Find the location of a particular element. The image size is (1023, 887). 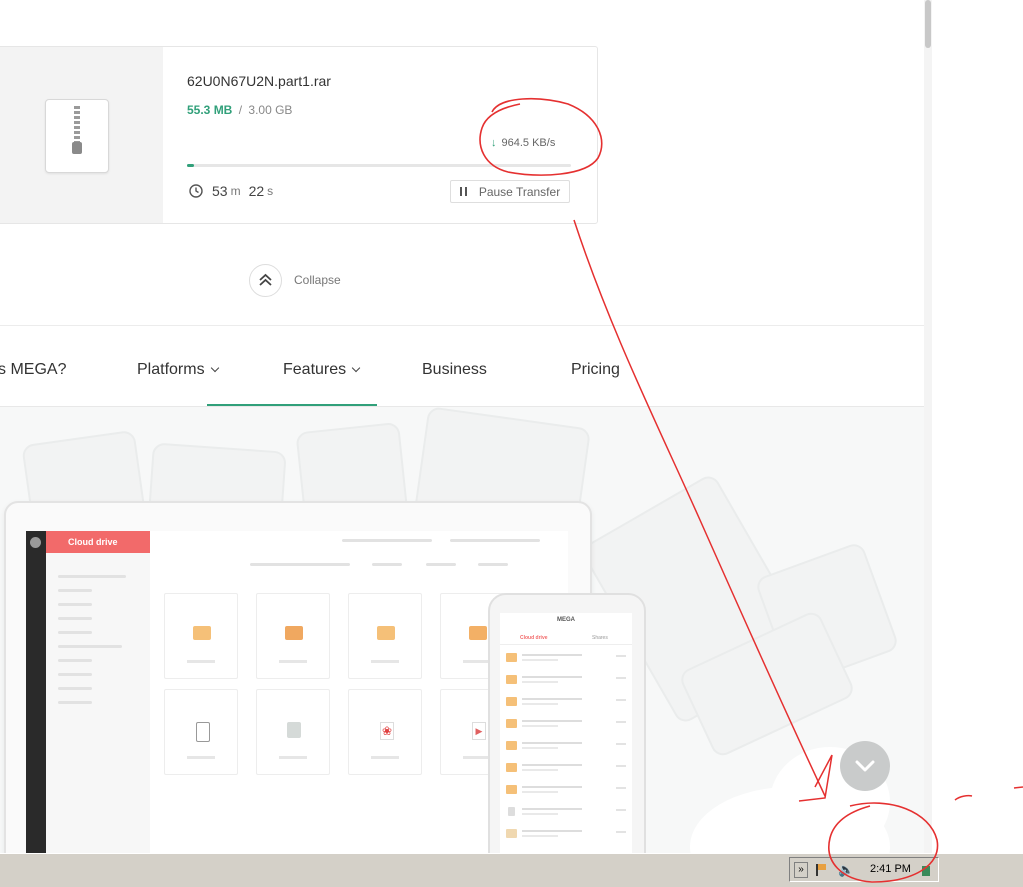

time-seconds: 22 is located at coordinates (256, 191).